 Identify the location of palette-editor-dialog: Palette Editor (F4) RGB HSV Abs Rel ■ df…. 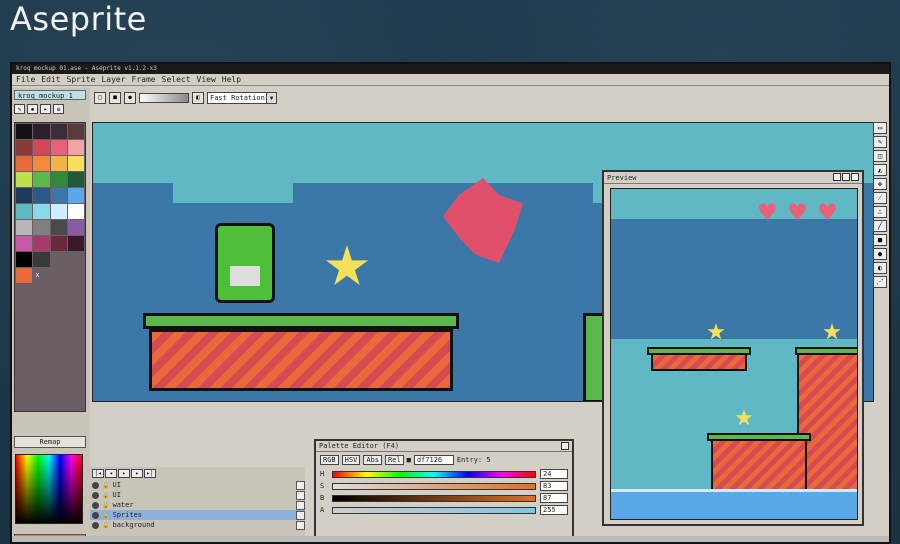
(444, 489).